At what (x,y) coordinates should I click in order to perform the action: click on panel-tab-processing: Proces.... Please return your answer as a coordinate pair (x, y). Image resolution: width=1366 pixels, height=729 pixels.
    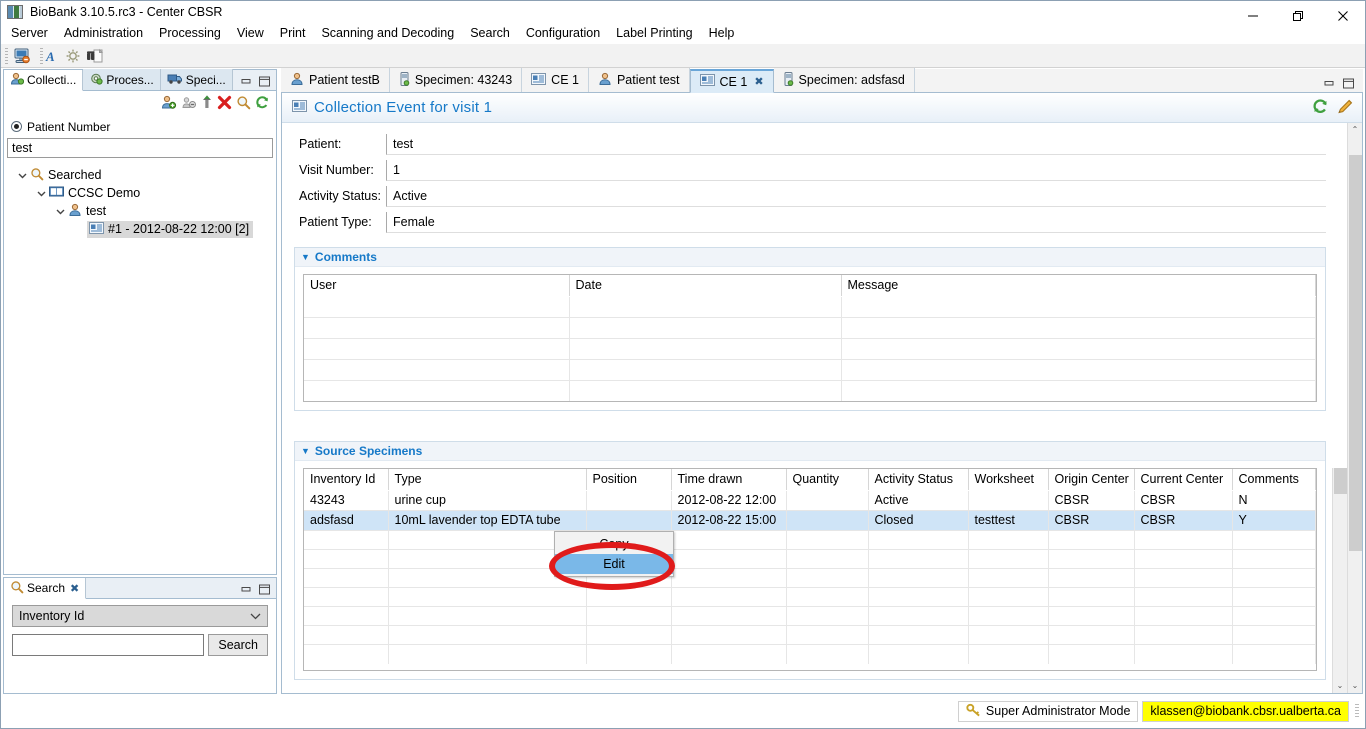
    Looking at the image, I should click on (122, 79).